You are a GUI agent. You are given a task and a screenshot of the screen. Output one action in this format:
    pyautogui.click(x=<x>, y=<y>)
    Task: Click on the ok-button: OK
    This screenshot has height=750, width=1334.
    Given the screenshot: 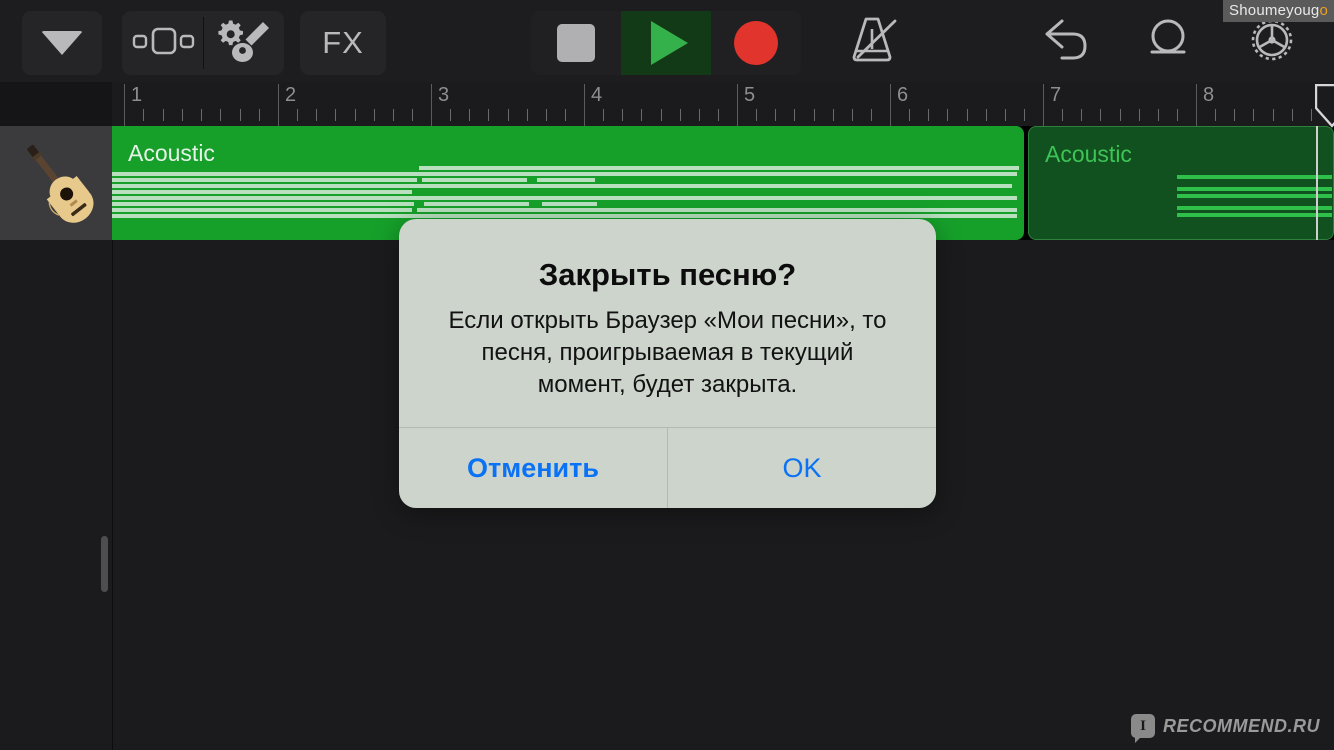 What is the action you would take?
    pyautogui.click(x=802, y=468)
    